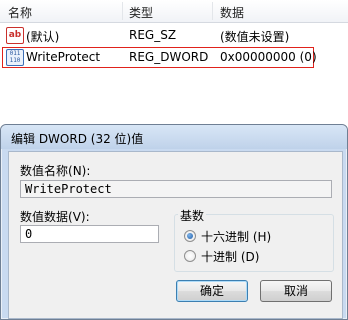 The width and height of the screenshot is (348, 320). Describe the element at coordinates (169, 57) in the screenshot. I see `registry-value-type: REG_DWORD` at that location.